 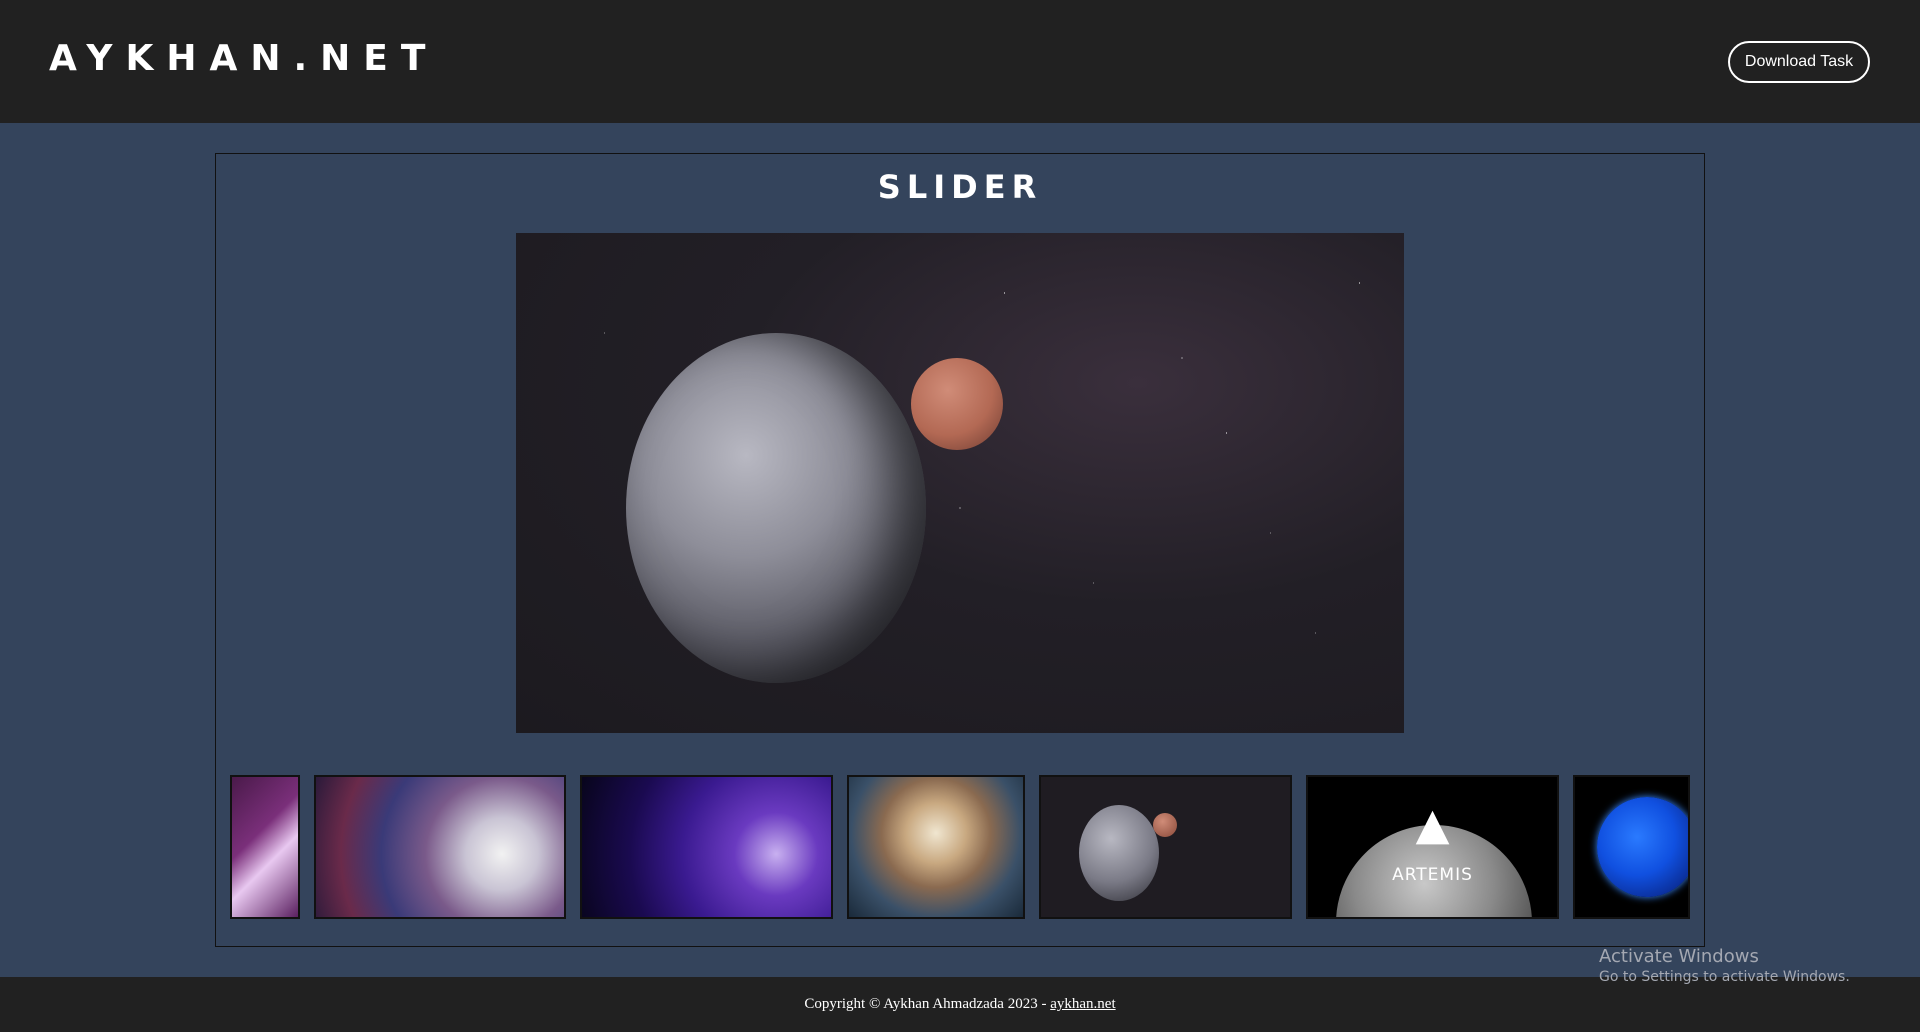 What do you see at coordinates (1165, 847) in the screenshot?
I see `thumbnail-moon-and-planet` at bounding box center [1165, 847].